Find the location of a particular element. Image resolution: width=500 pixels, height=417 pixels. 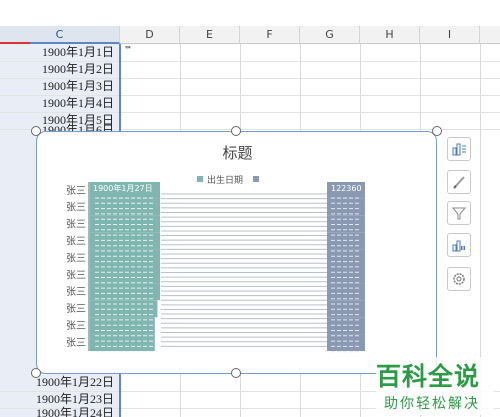

column-header-h: H is located at coordinates (390, 35).